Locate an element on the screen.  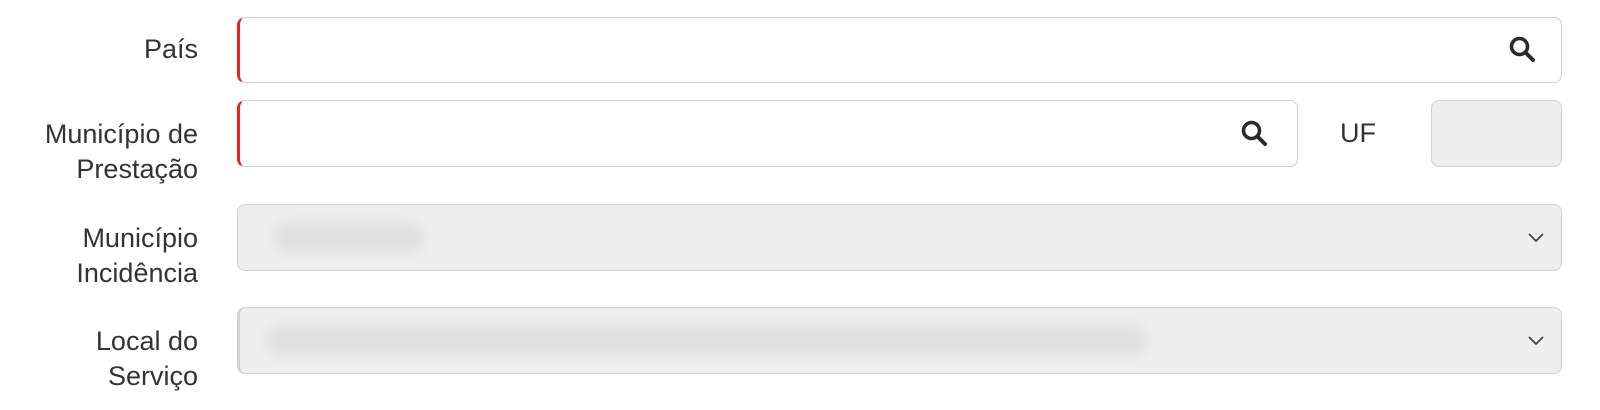
municipio-prestacao-input is located at coordinates (740, 133).